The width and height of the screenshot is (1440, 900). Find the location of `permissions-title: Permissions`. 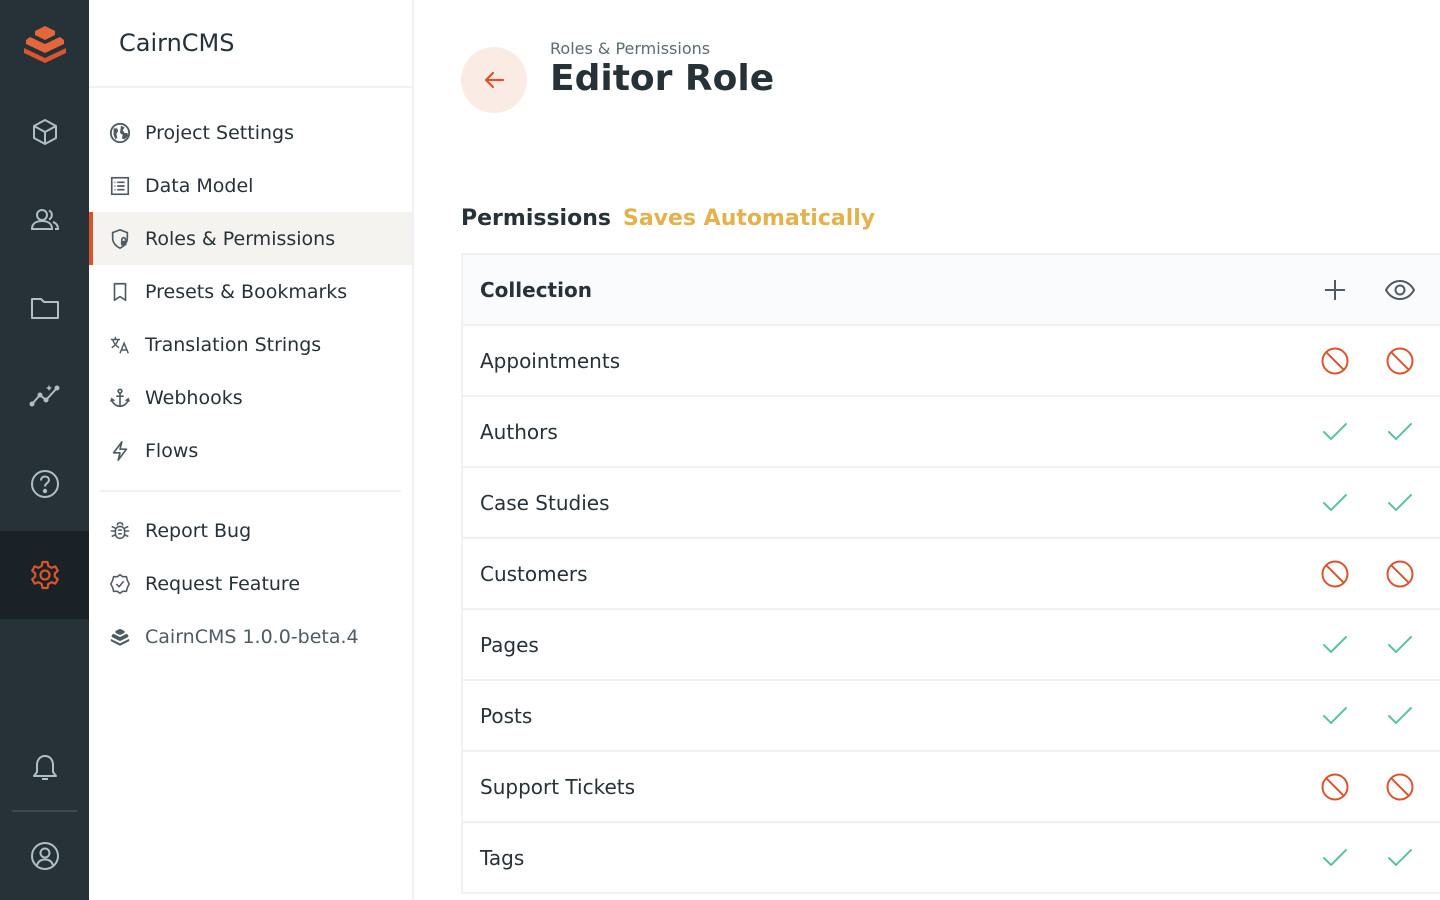

permissions-title: Permissions is located at coordinates (536, 218).